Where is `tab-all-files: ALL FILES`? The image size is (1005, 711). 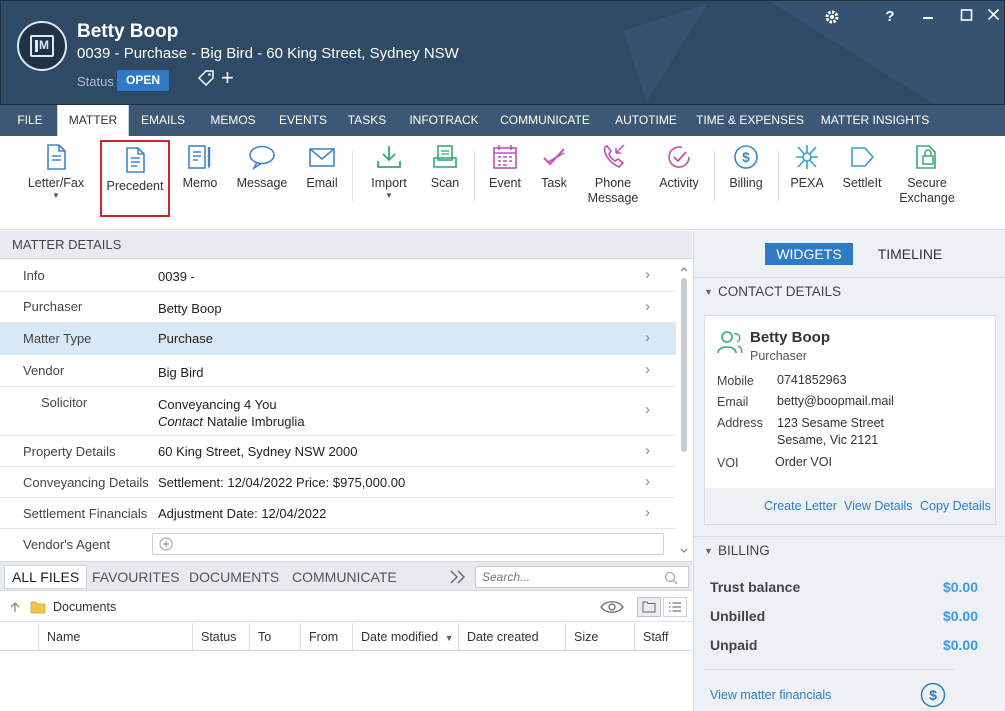
tab-all-files: ALL FILES is located at coordinates (46, 577).